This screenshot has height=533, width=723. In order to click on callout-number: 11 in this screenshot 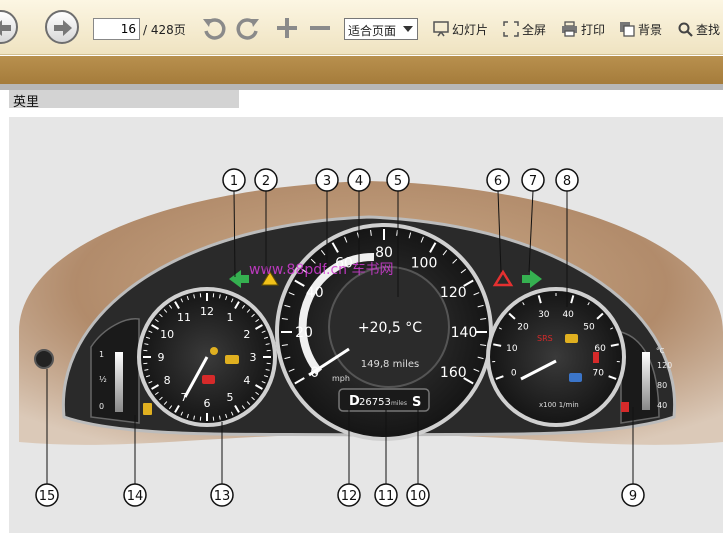, I will do `click(386, 496)`.